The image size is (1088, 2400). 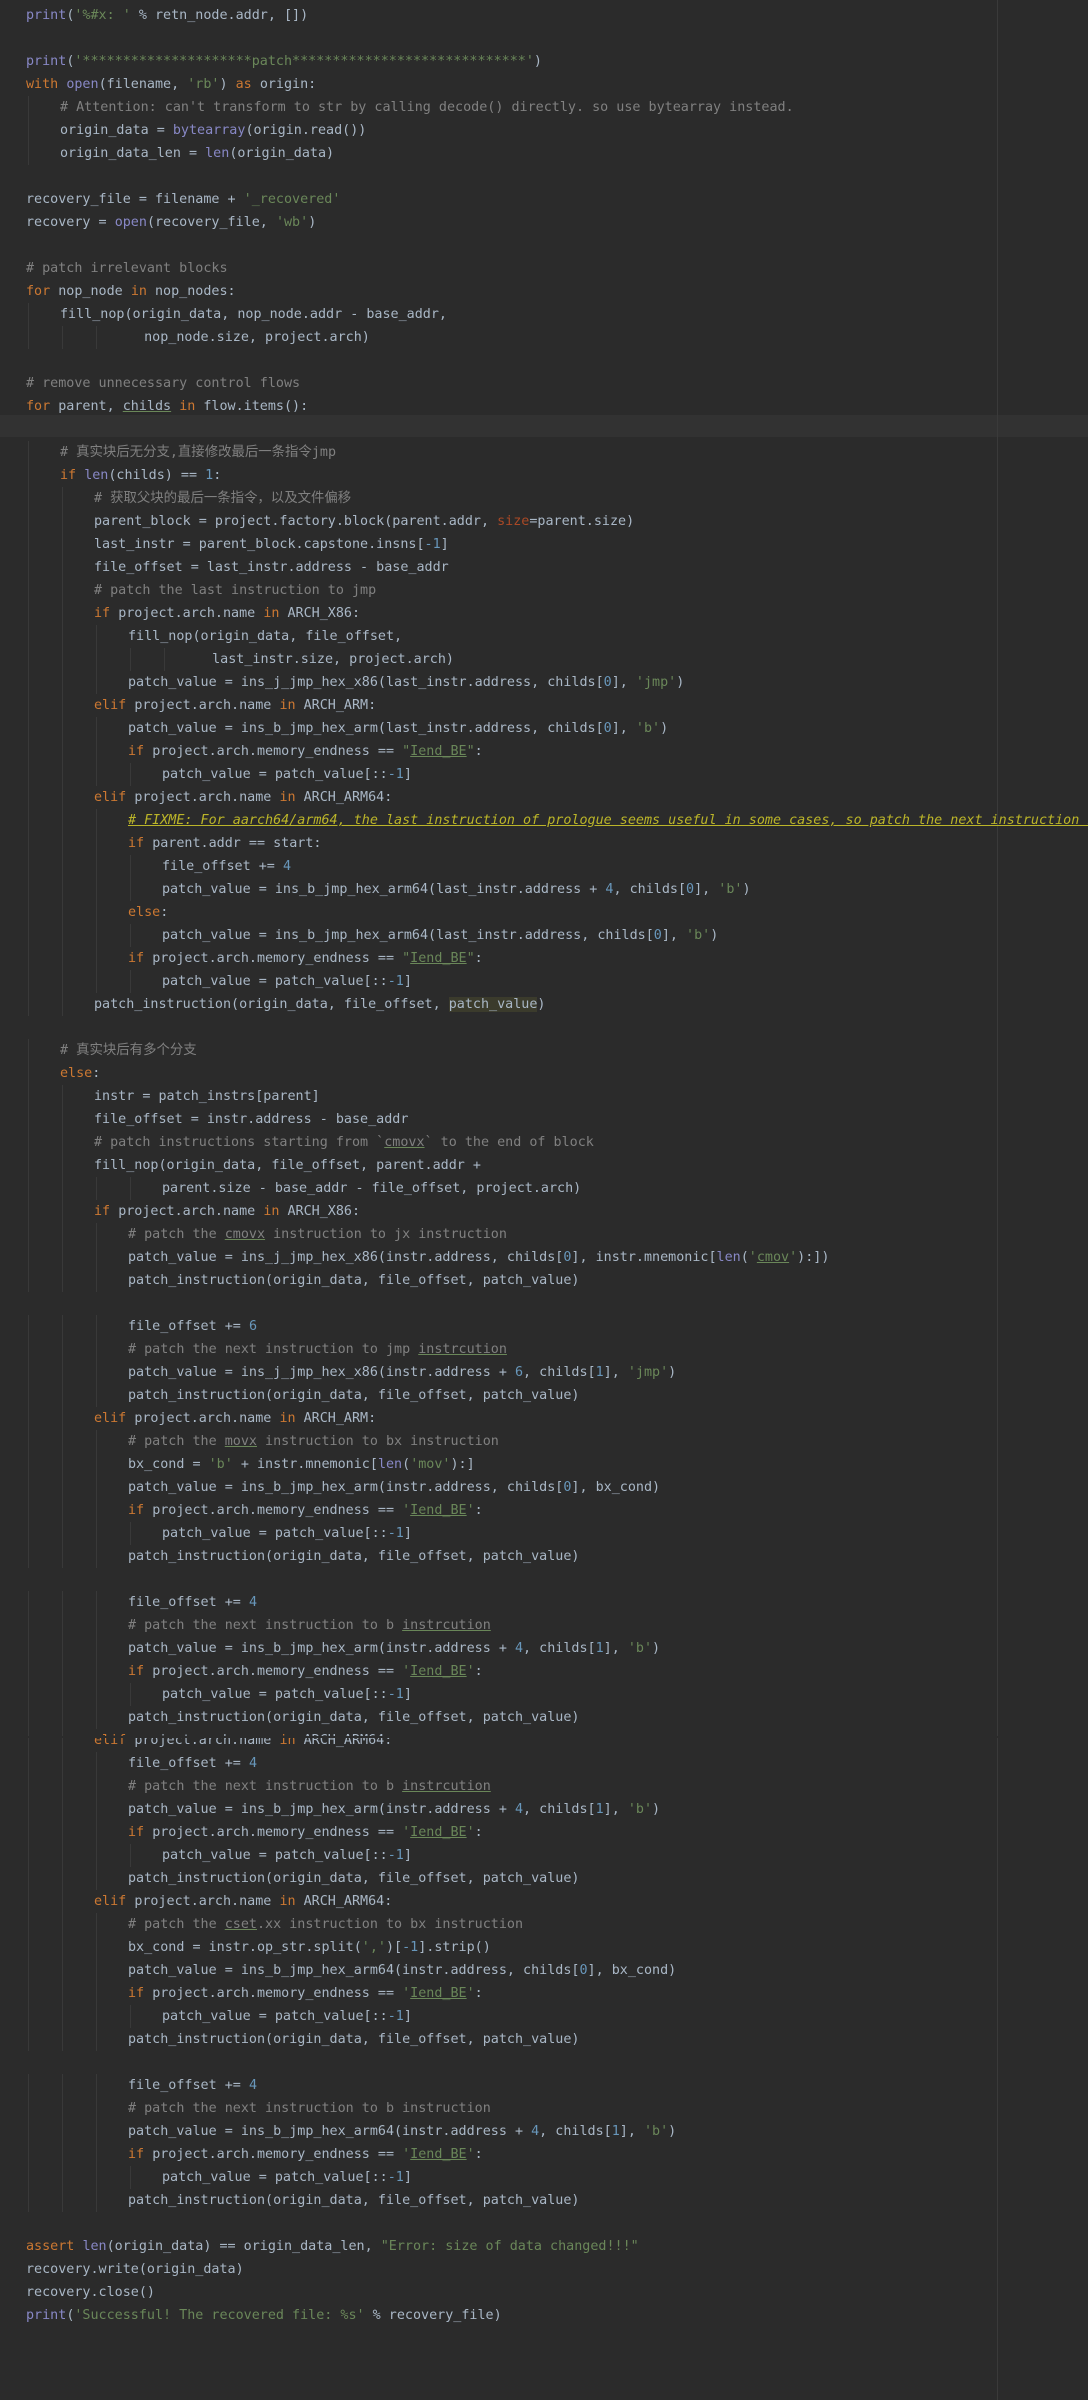 I want to click on code-line: # remove unnecessary control flows, so click(x=163, y=383).